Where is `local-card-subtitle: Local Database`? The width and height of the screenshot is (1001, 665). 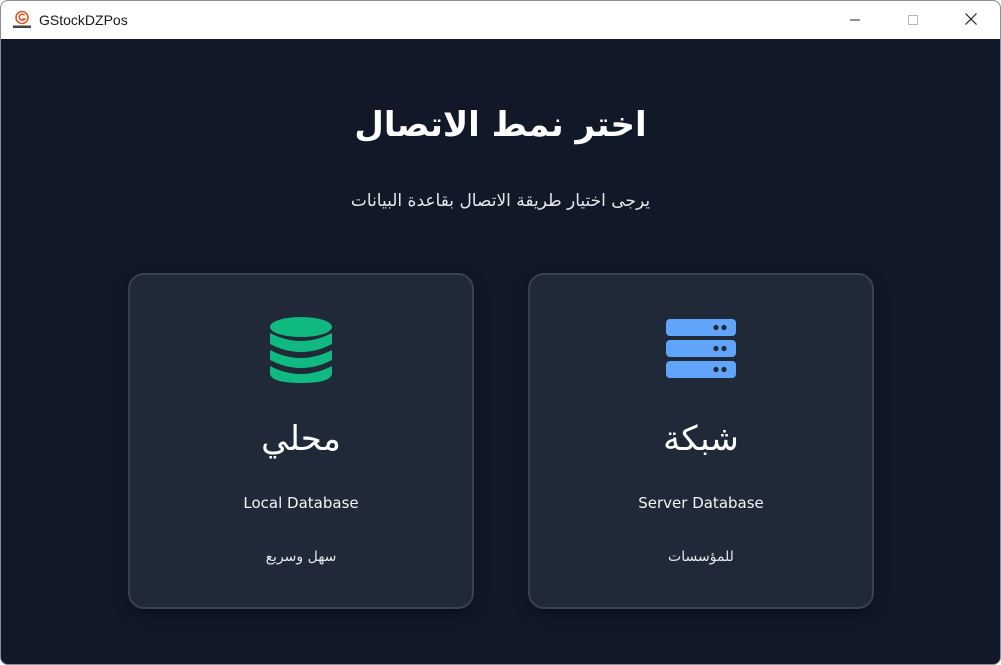
local-card-subtitle: Local Database is located at coordinates (301, 503).